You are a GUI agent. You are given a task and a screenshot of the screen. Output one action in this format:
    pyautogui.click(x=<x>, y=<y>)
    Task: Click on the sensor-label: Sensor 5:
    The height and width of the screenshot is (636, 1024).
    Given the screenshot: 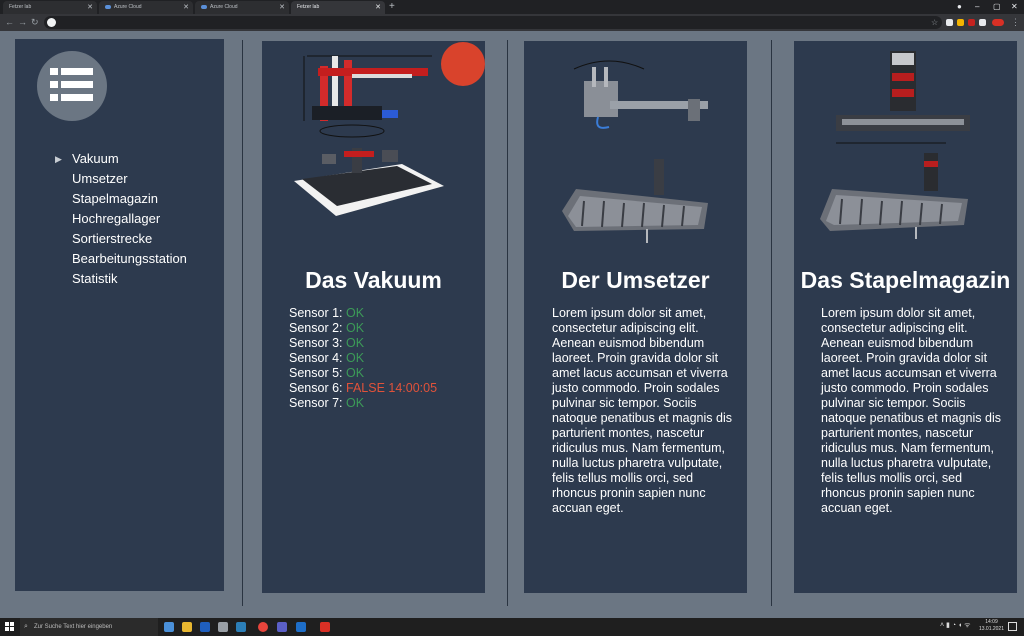 What is the action you would take?
    pyautogui.click(x=316, y=373)
    